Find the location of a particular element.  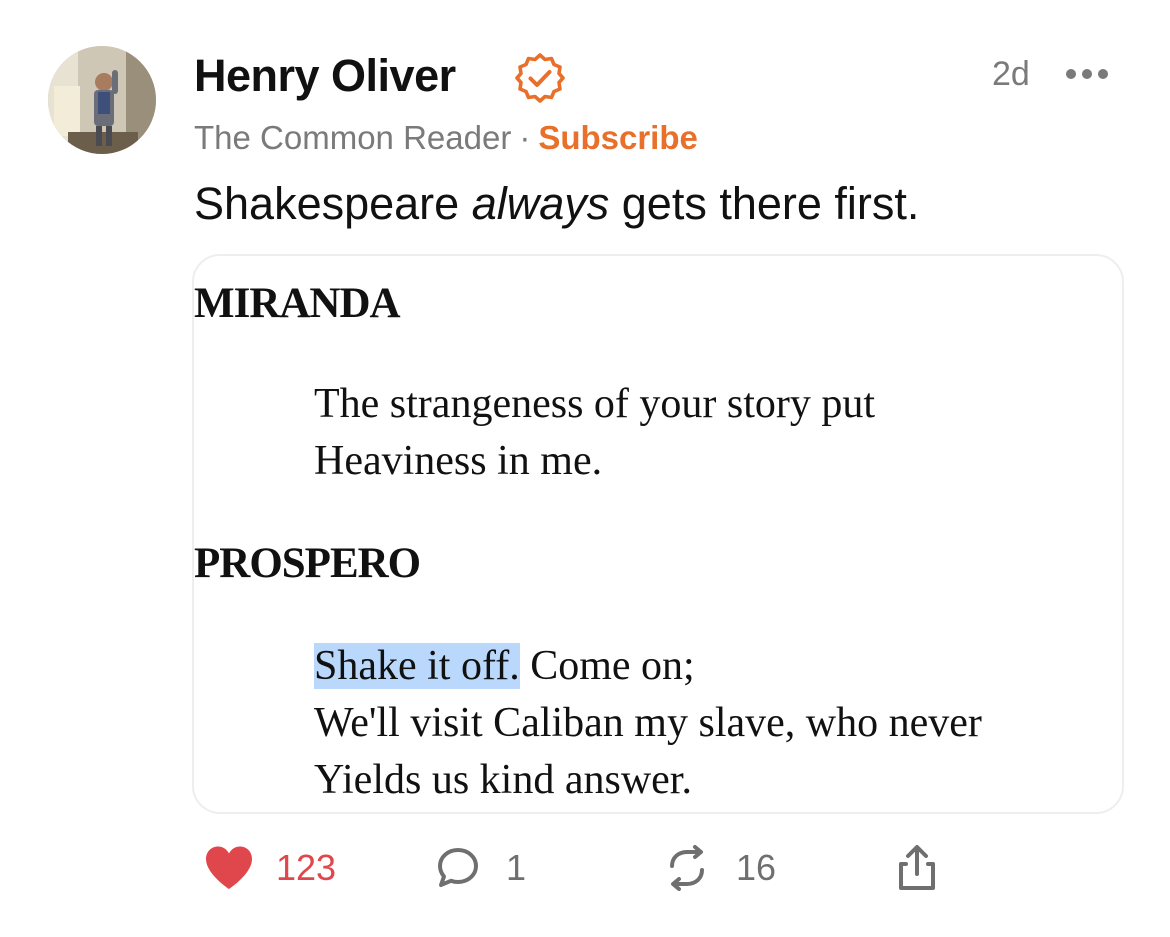

share-icon is located at coordinates (917, 867).